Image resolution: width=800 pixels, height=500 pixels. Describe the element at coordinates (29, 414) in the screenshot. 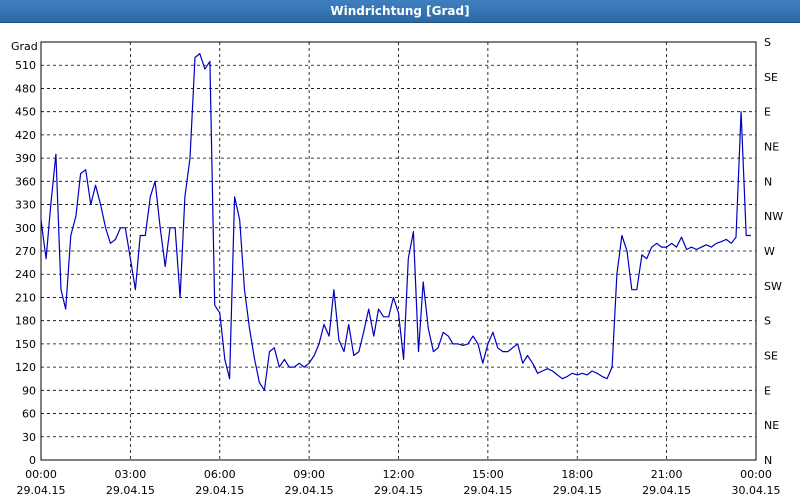

I see `y-tick-label: 60` at that location.